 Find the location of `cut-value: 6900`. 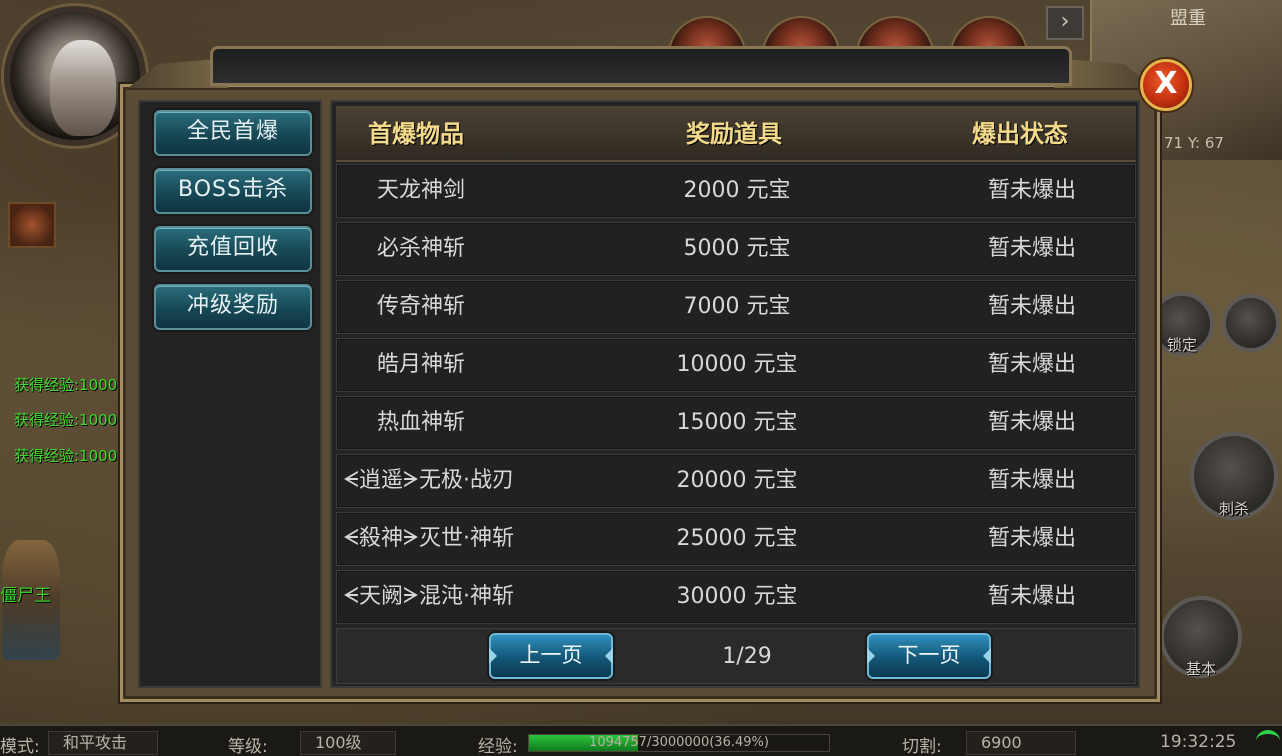

cut-value: 6900 is located at coordinates (1021, 743).